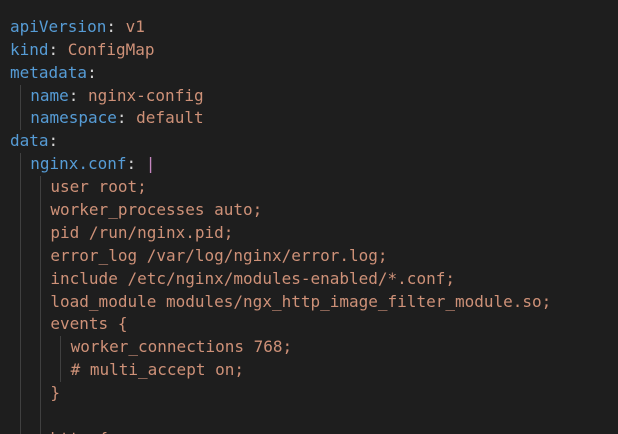 The image size is (618, 434). Describe the element at coordinates (130, 26) in the screenshot. I see `yaml-value: v1` at that location.